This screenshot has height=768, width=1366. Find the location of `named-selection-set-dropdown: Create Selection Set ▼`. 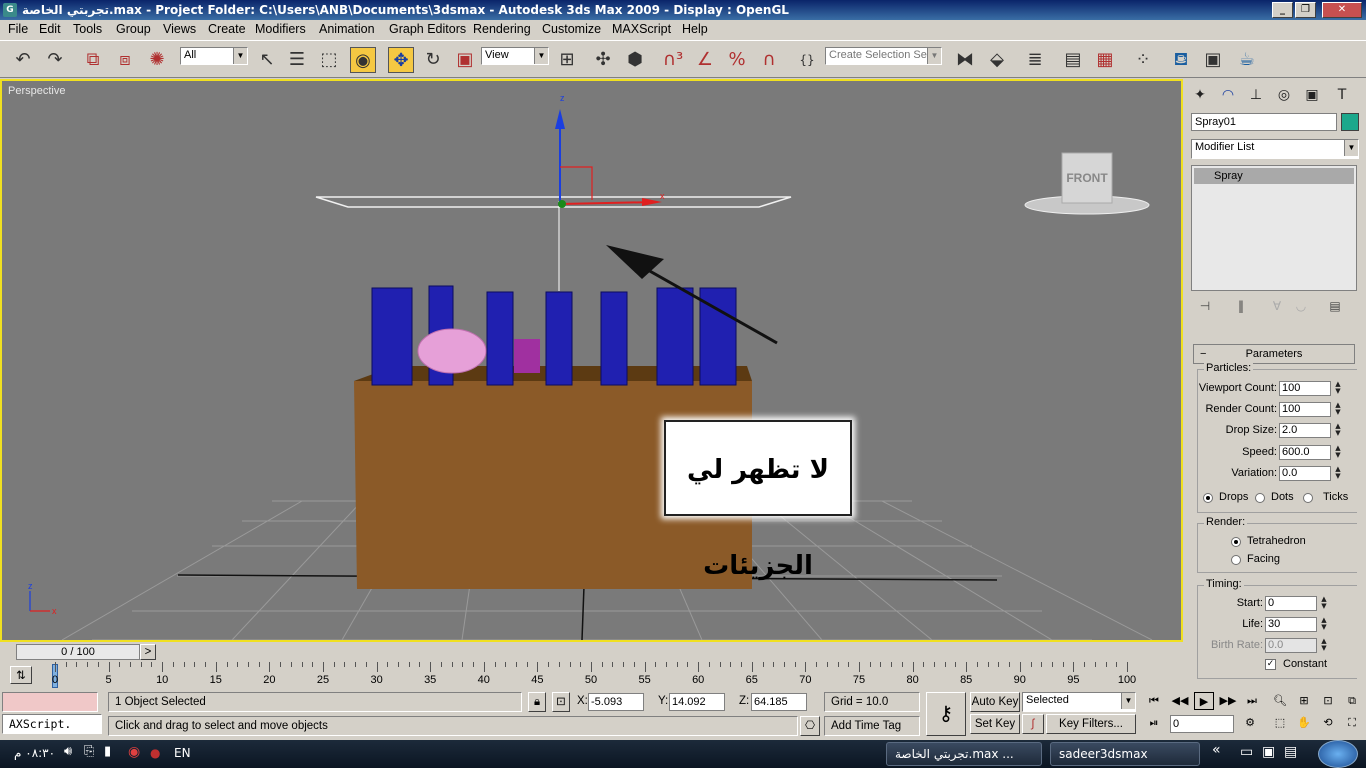

named-selection-set-dropdown: Create Selection Set ▼ is located at coordinates (883, 56).